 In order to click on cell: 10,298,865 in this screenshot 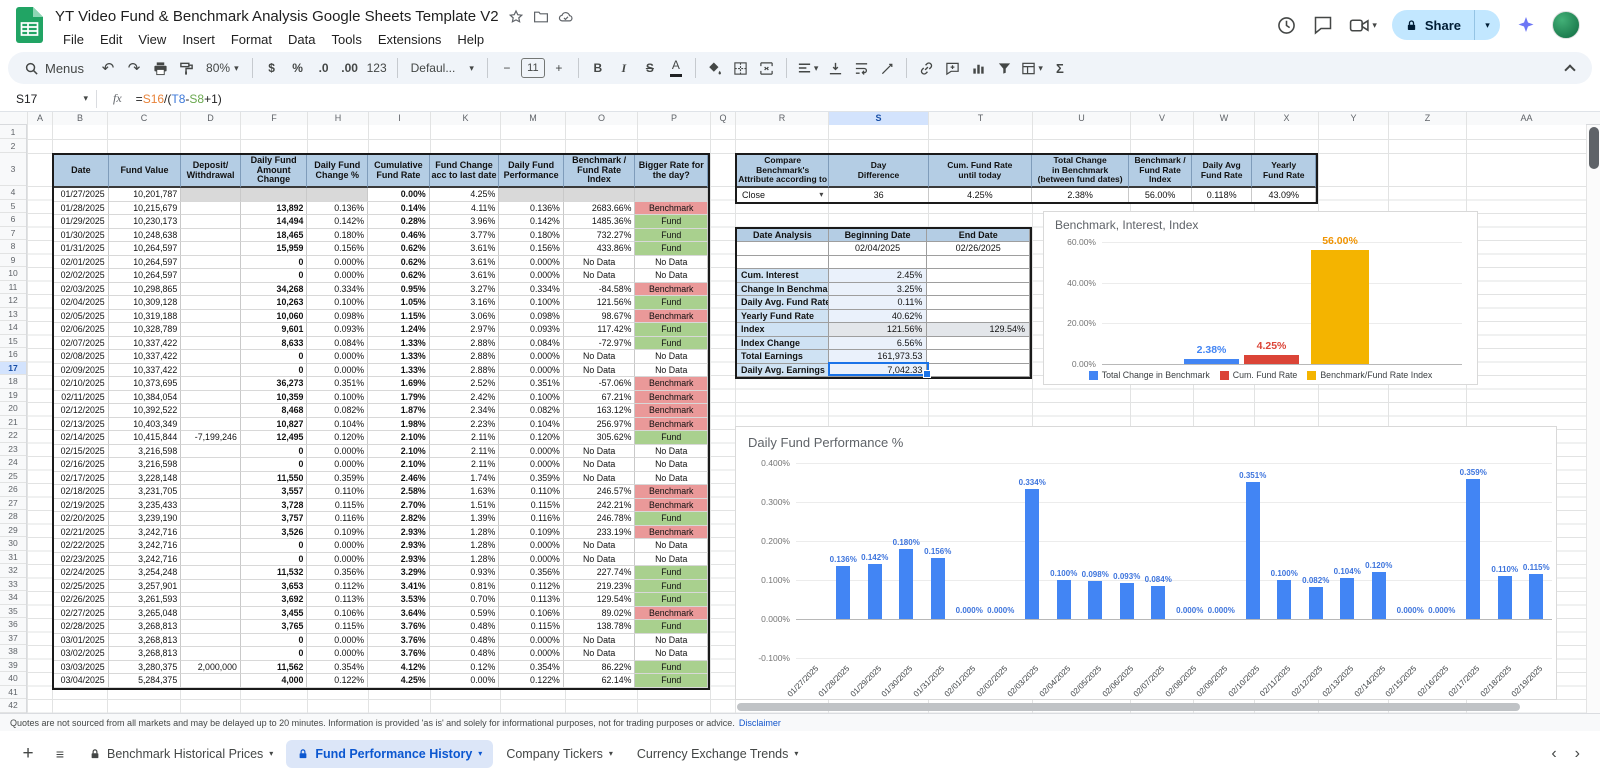, I will do `click(145, 289)`.